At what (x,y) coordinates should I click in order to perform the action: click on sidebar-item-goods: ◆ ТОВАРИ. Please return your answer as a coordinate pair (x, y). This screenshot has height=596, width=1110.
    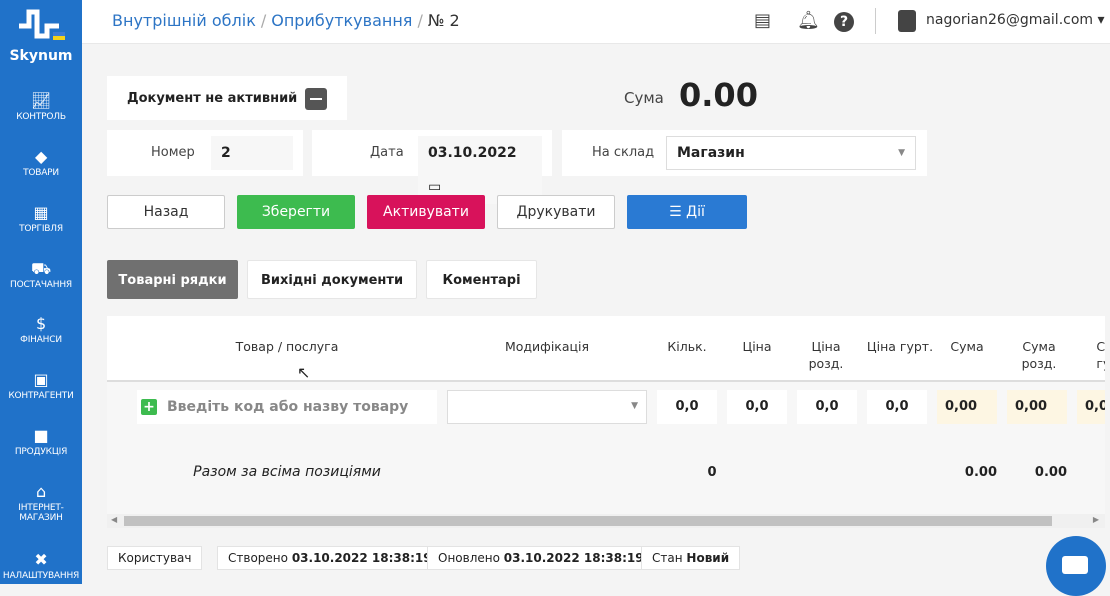
    Looking at the image, I should click on (41, 162).